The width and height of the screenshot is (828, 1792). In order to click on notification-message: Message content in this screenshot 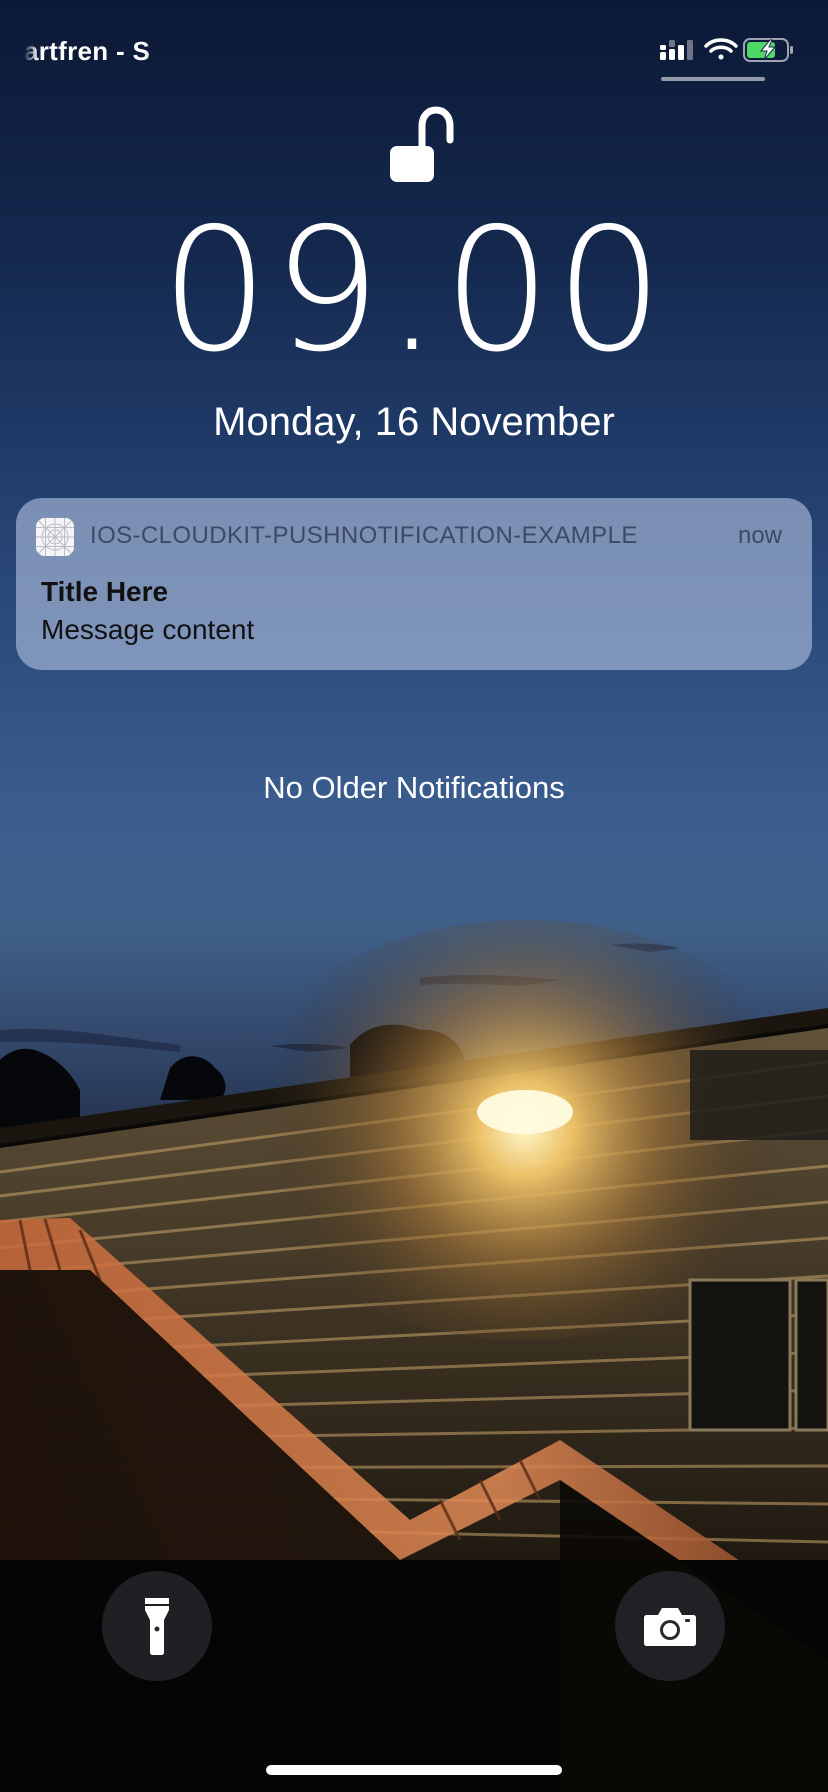, I will do `click(148, 629)`.